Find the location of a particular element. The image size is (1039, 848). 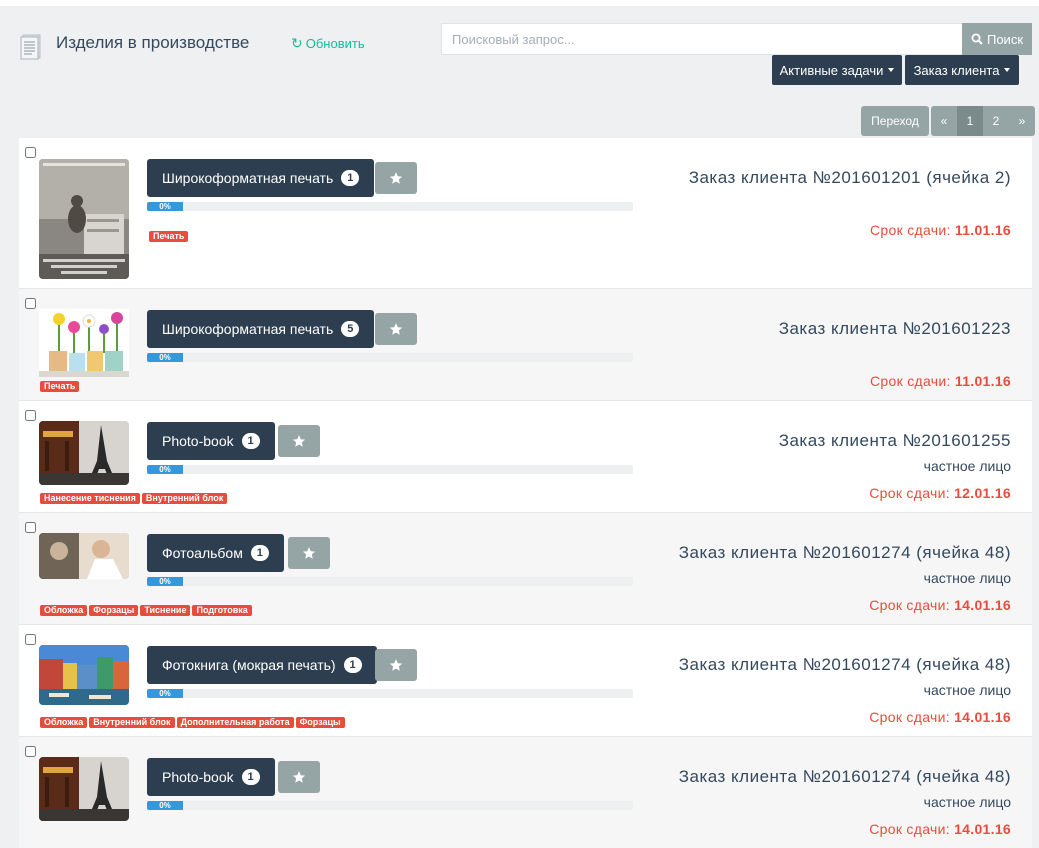

search-button: Поиск is located at coordinates (997, 39).